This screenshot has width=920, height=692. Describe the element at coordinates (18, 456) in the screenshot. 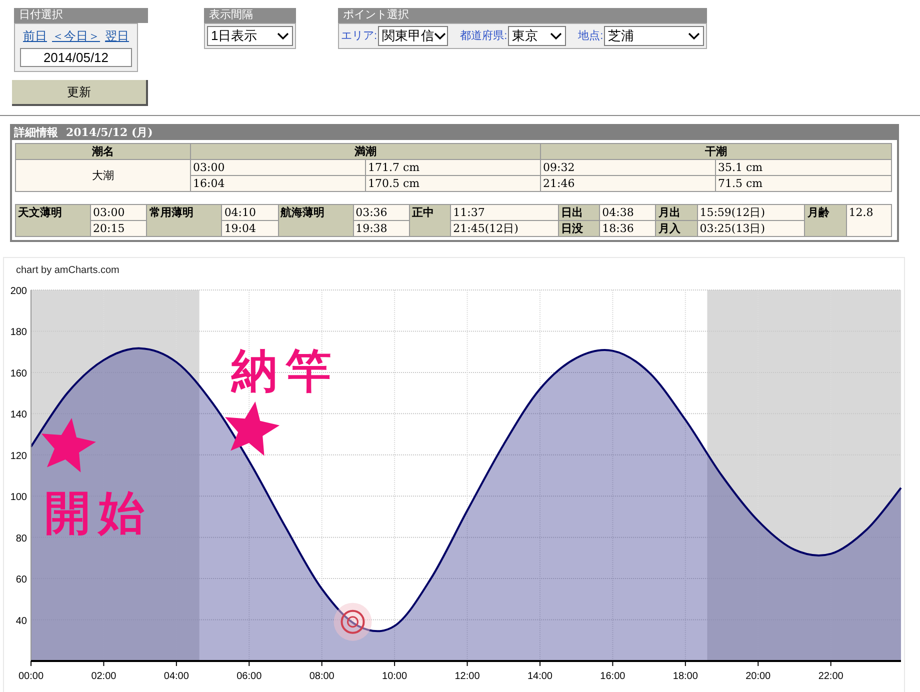

I see `y-axis-label: 120` at that location.